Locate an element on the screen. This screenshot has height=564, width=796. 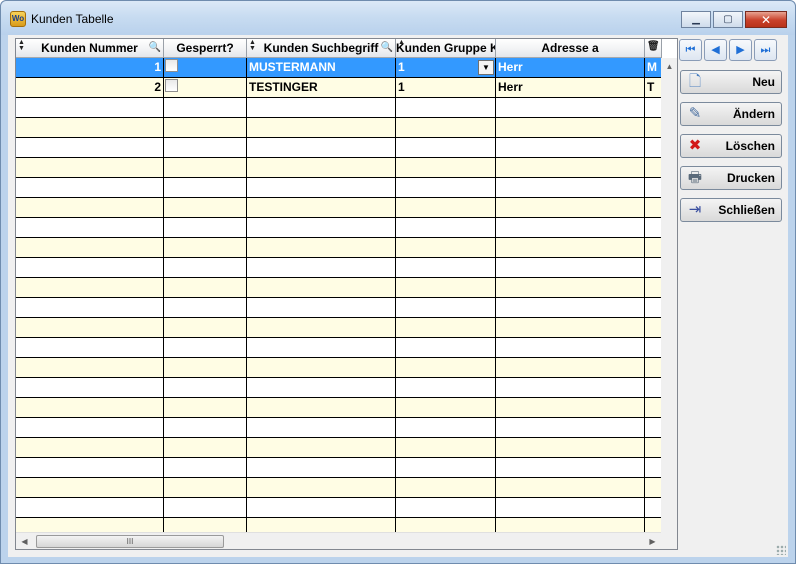
search-icon: 🔍 is located at coordinates (155, 48).